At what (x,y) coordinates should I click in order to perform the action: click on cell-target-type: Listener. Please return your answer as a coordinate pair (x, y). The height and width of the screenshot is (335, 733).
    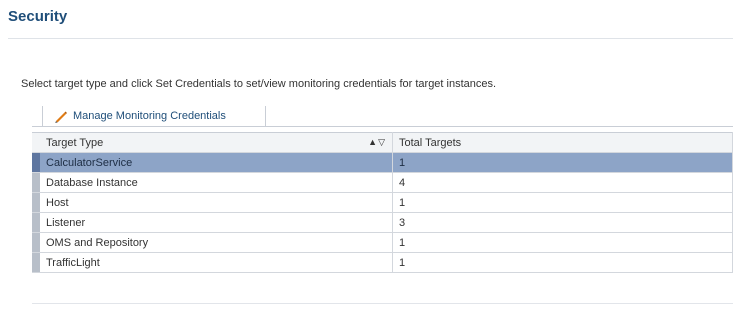
    Looking at the image, I should click on (216, 222).